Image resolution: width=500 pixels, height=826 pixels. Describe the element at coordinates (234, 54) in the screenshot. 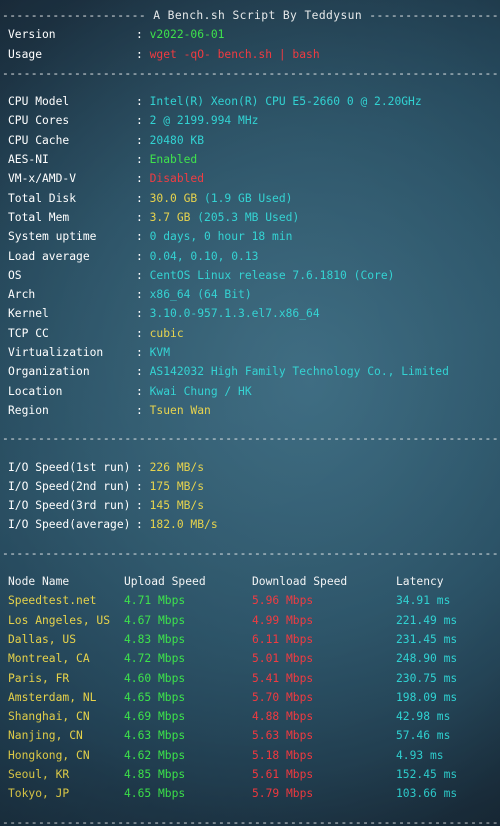

I see `header-info-value: wget -qO- bench.sh | bash` at that location.